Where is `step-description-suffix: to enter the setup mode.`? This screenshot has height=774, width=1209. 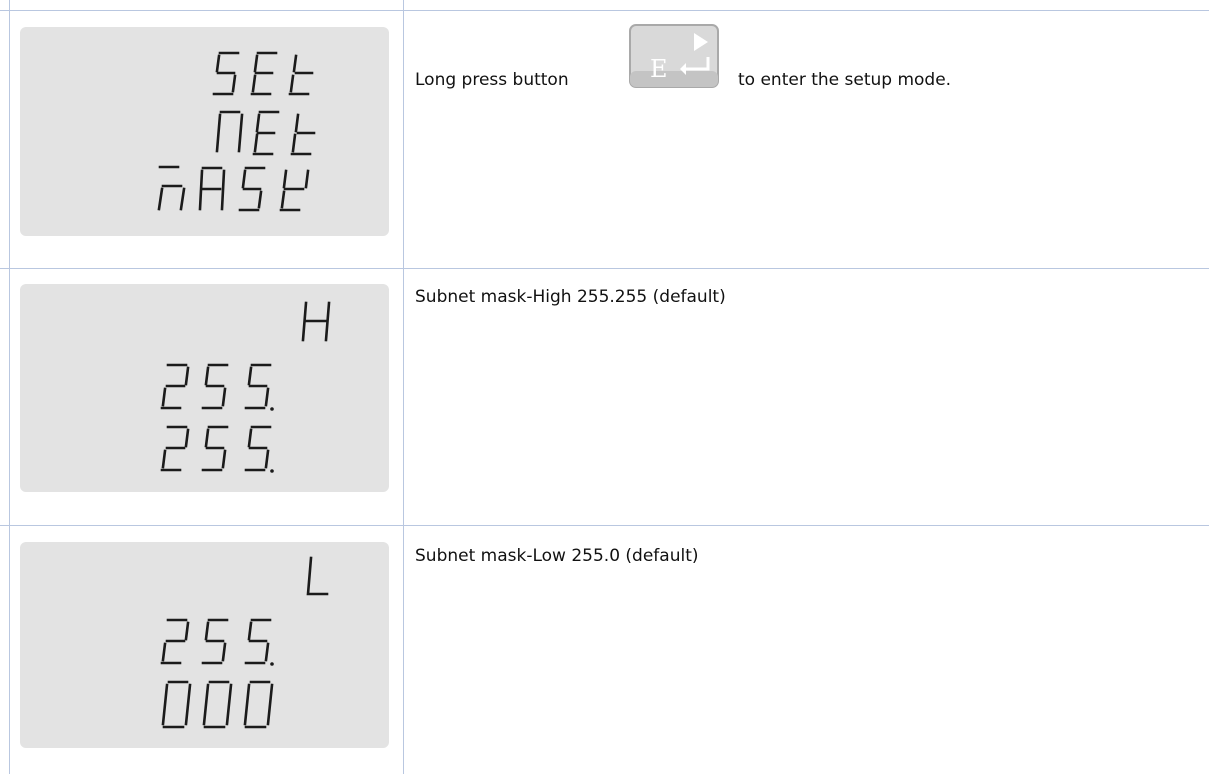
step-description-suffix: to enter the setup mode. is located at coordinates (844, 80).